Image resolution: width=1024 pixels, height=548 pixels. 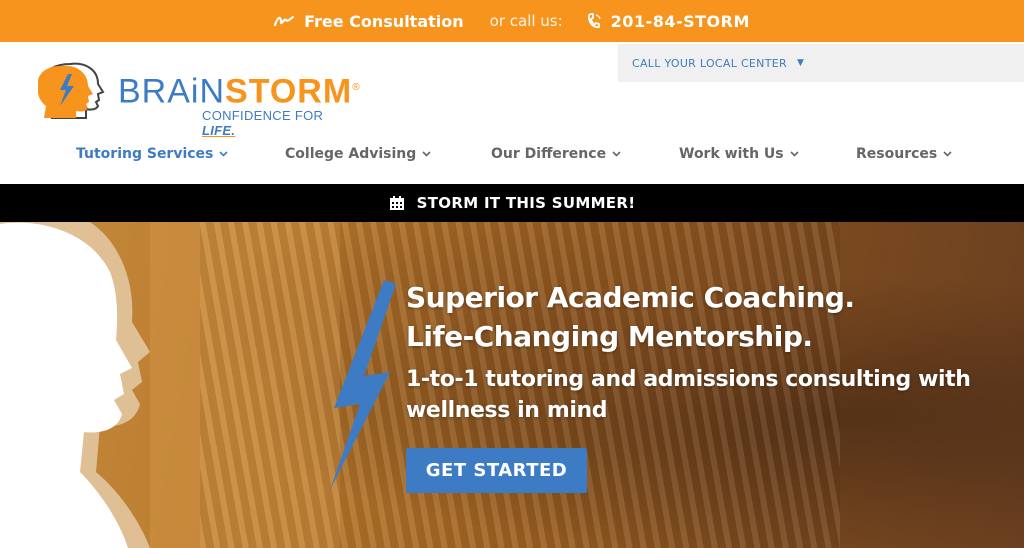 What do you see at coordinates (680, 21) in the screenshot?
I see `phone-number: 201-84-STORM` at bounding box center [680, 21].